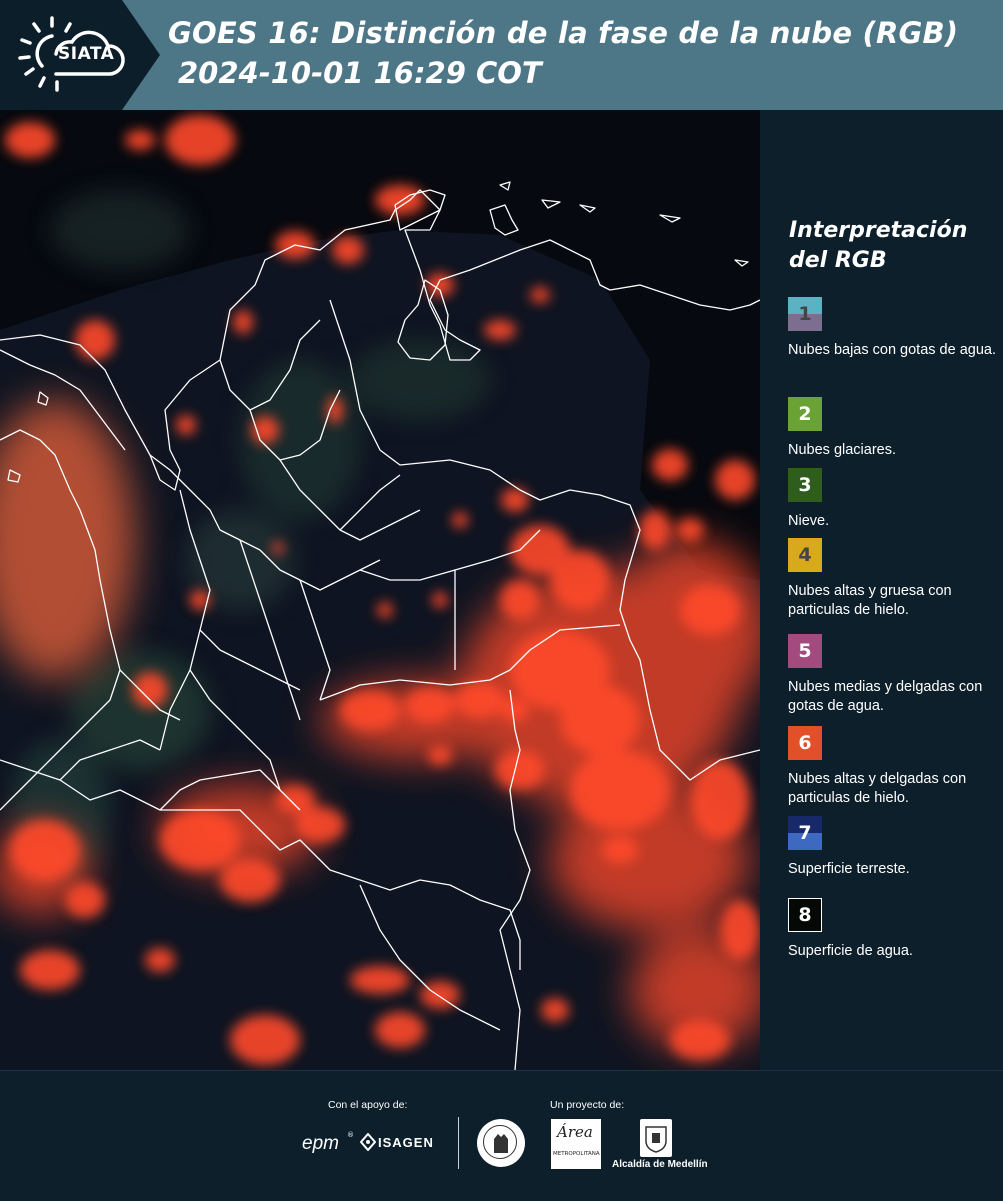 The image size is (1003, 1201). I want to click on legend-item-7: 7 Superficie terreste., so click(893, 847).